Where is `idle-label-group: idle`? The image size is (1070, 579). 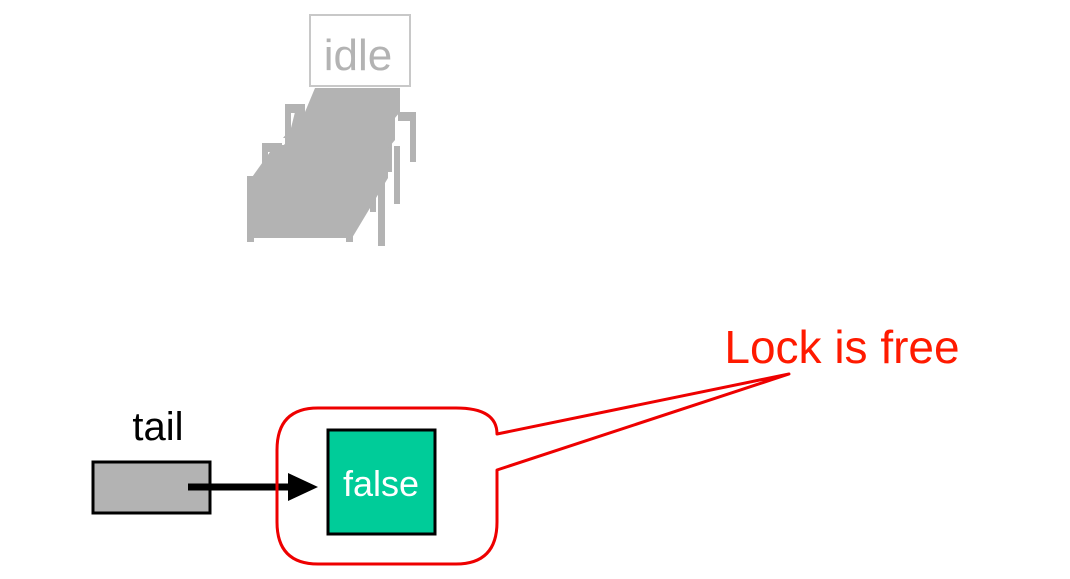
idle-label-group: idle is located at coordinates (360, 50).